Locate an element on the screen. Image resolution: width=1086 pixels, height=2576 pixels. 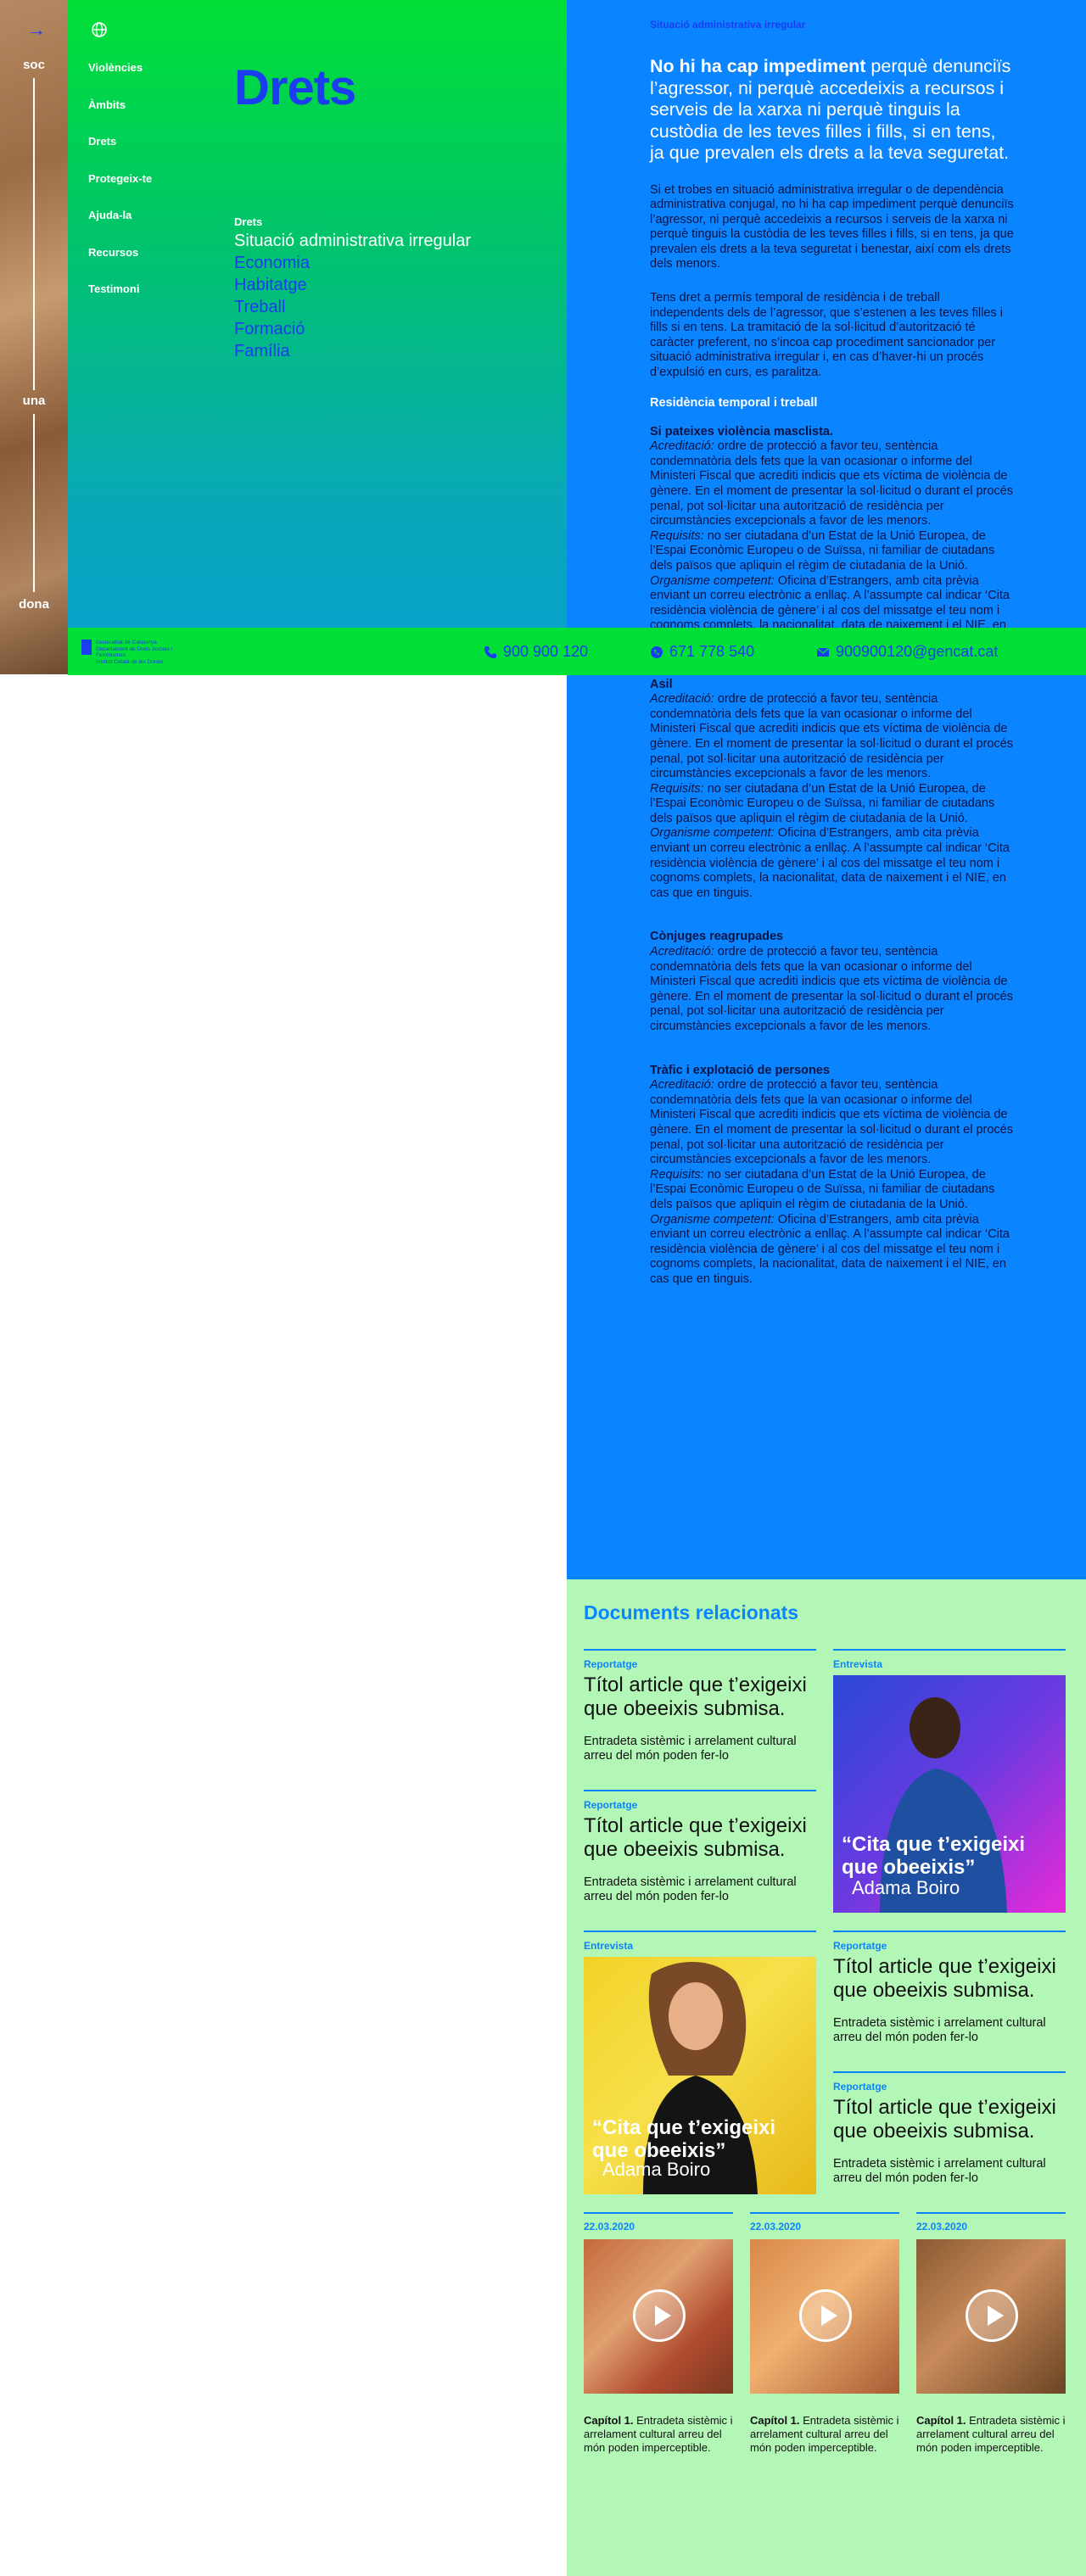
whatsapp-link: 671 778 540 is located at coordinates (702, 652).